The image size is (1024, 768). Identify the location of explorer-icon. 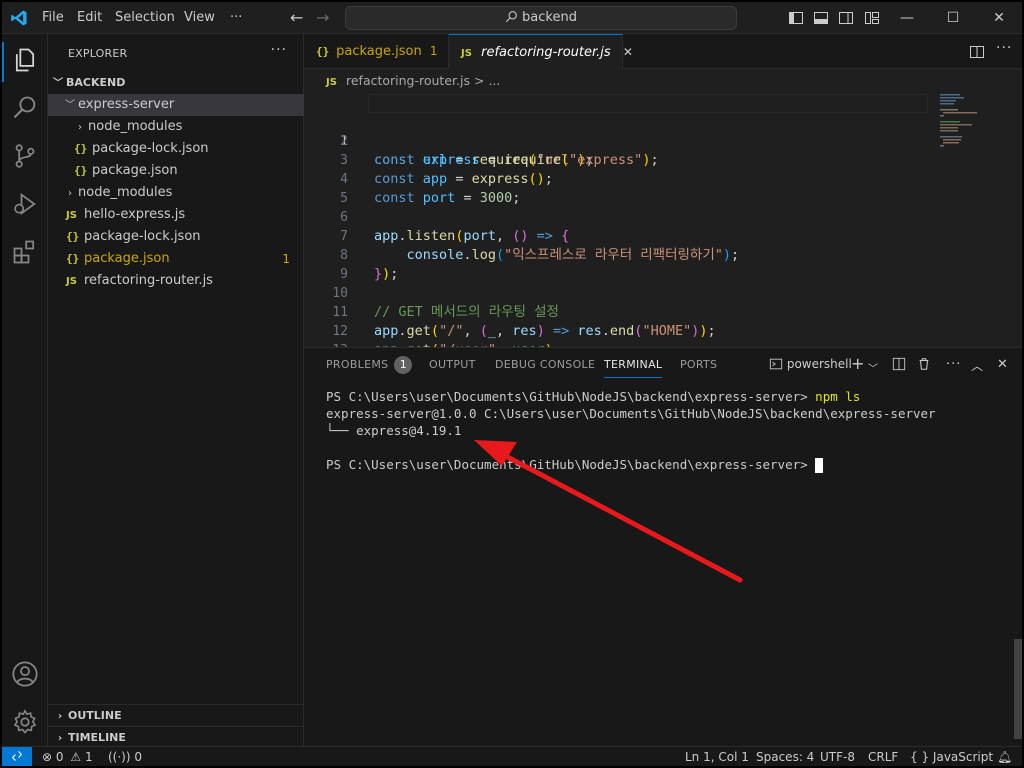
(25, 60).